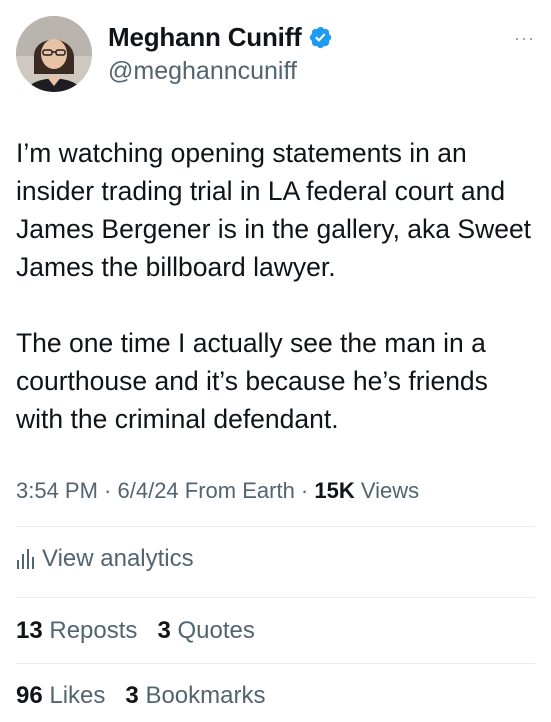 Image resolution: width=551 pixels, height=722 pixels. Describe the element at coordinates (25, 559) in the screenshot. I see `bar-chart-icon` at that location.